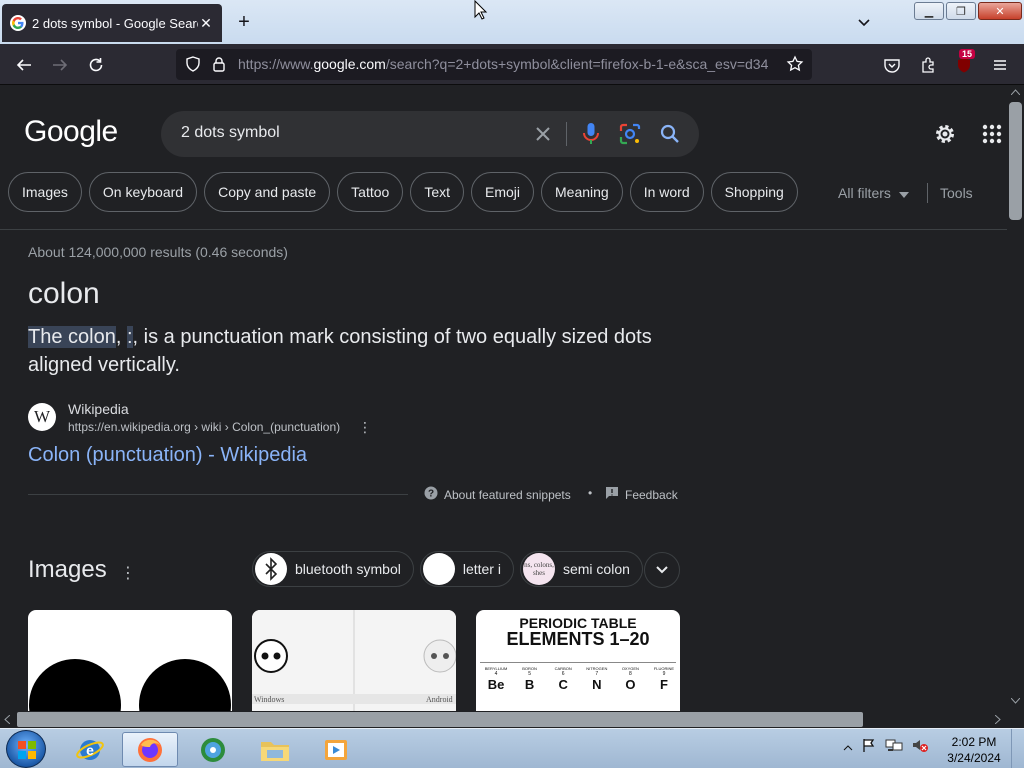 The width and height of the screenshot is (1024, 768). What do you see at coordinates (903, 193) in the screenshot?
I see `dropdown-caret-icon` at bounding box center [903, 193].